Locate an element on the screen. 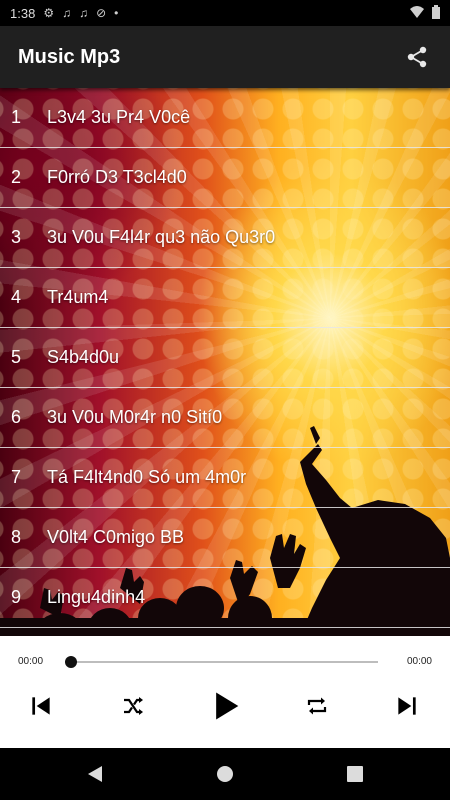 The width and height of the screenshot is (450, 800). home-icon is located at coordinates (225, 774).